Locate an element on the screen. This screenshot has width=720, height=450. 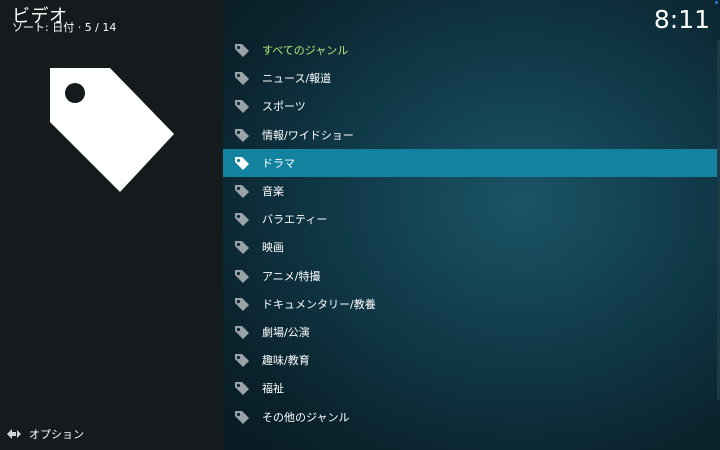
genre-label: アニメ/特撮 is located at coordinates (291, 276).